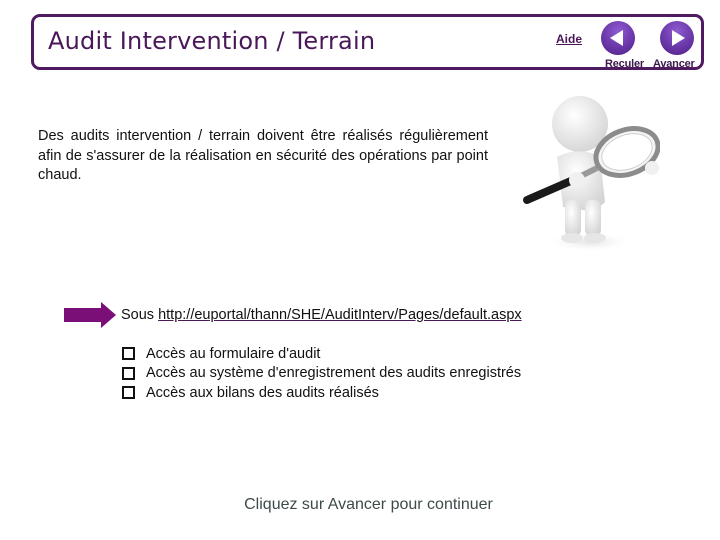 The width and height of the screenshot is (720, 540). What do you see at coordinates (90, 315) in the screenshot?
I see `arrow-right-icon` at bounding box center [90, 315].